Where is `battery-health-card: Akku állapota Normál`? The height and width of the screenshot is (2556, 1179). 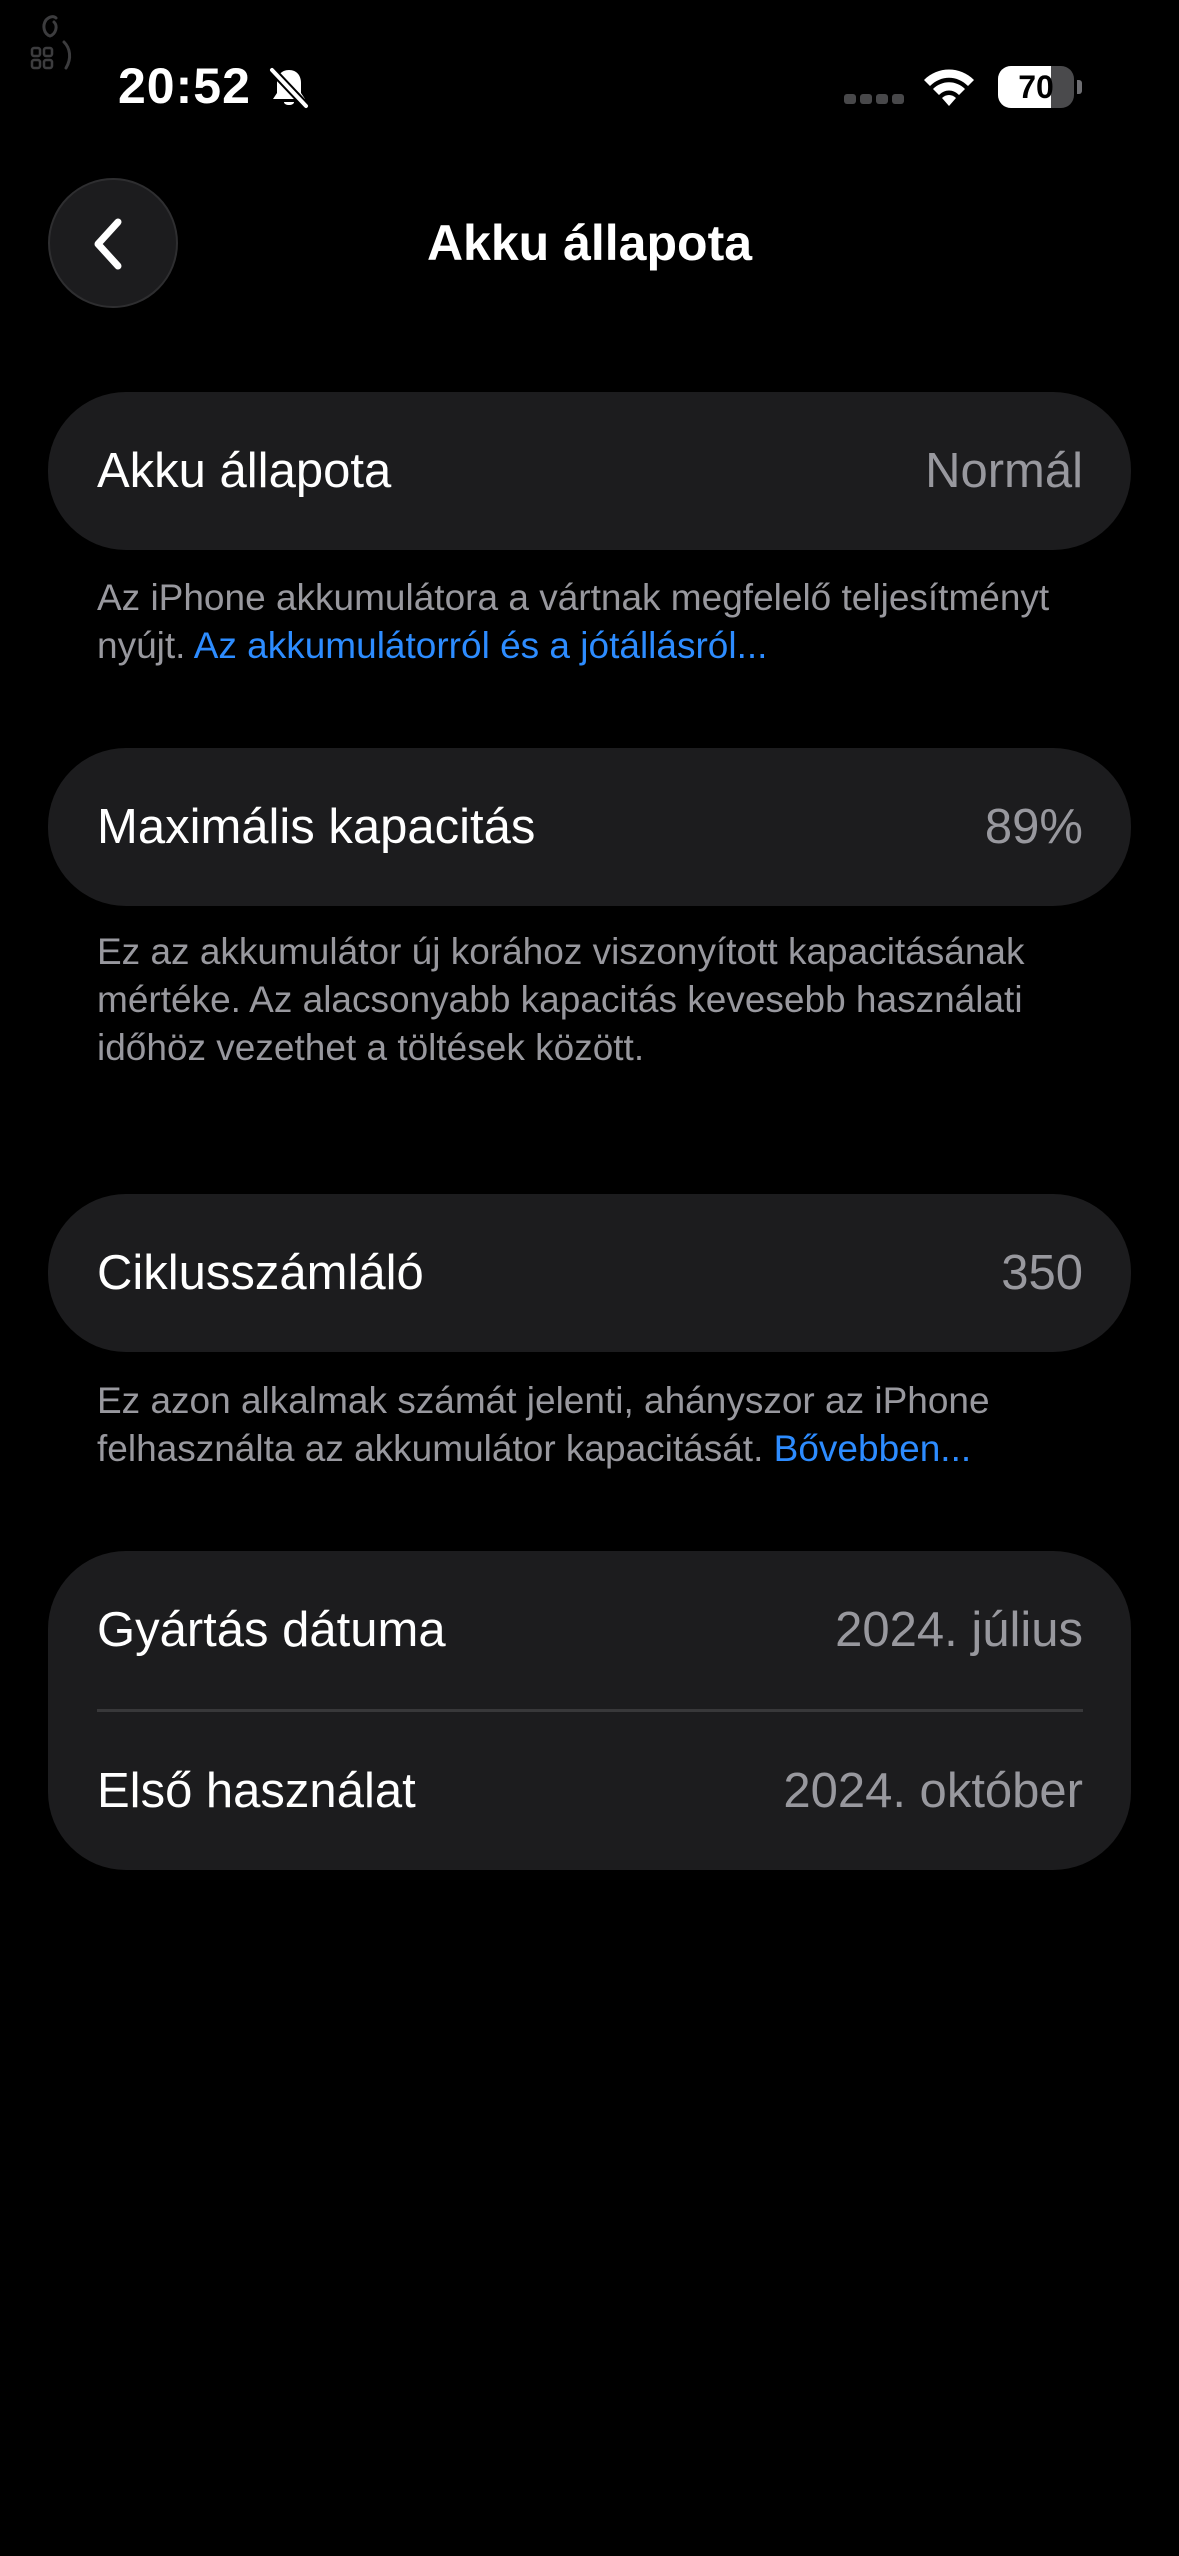
battery-health-card: Akku állapota Normál is located at coordinates (589, 471).